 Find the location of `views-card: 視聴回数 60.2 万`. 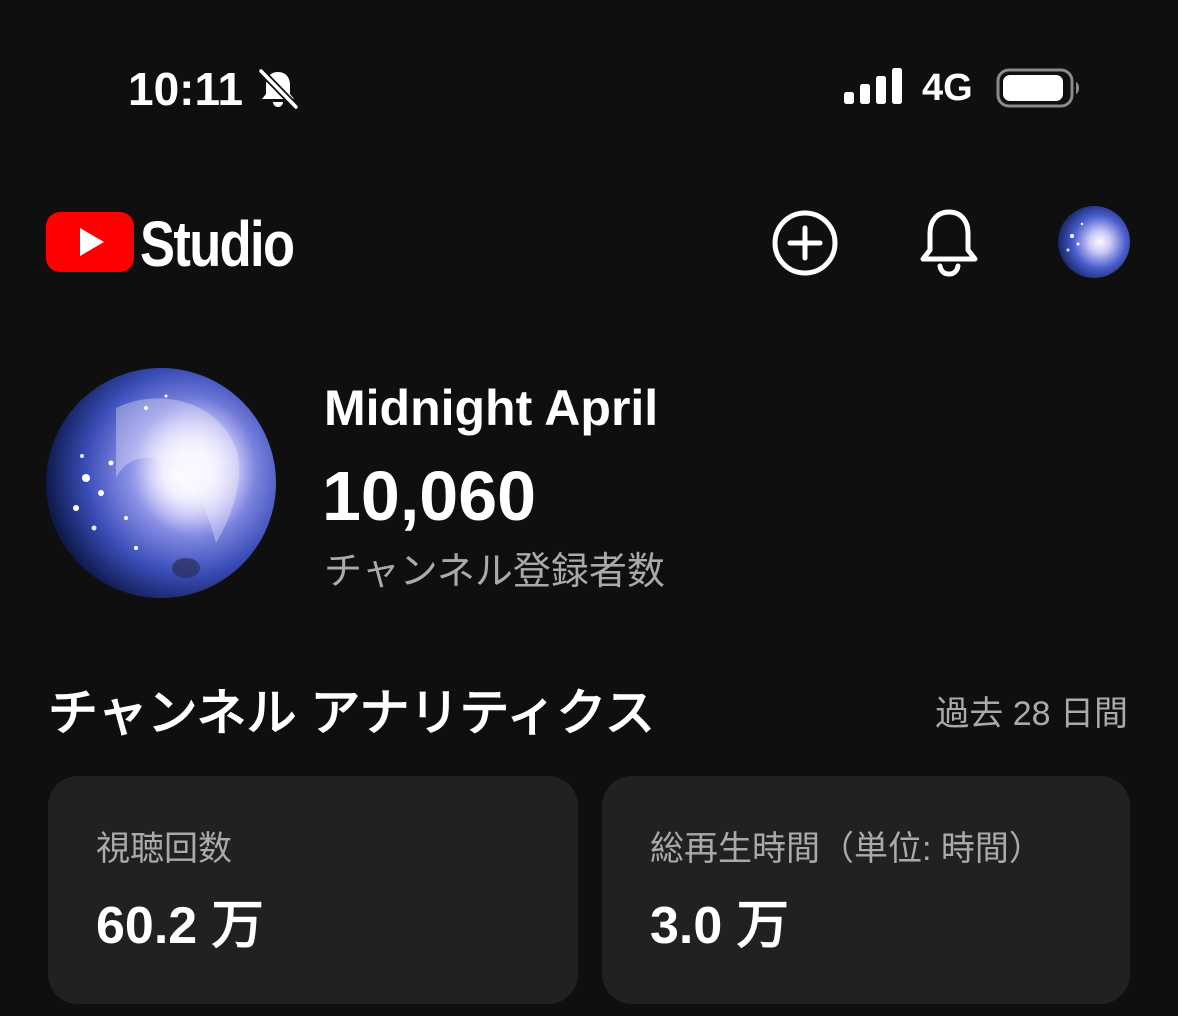

views-card: 視聴回数 60.2 万 is located at coordinates (313, 890).